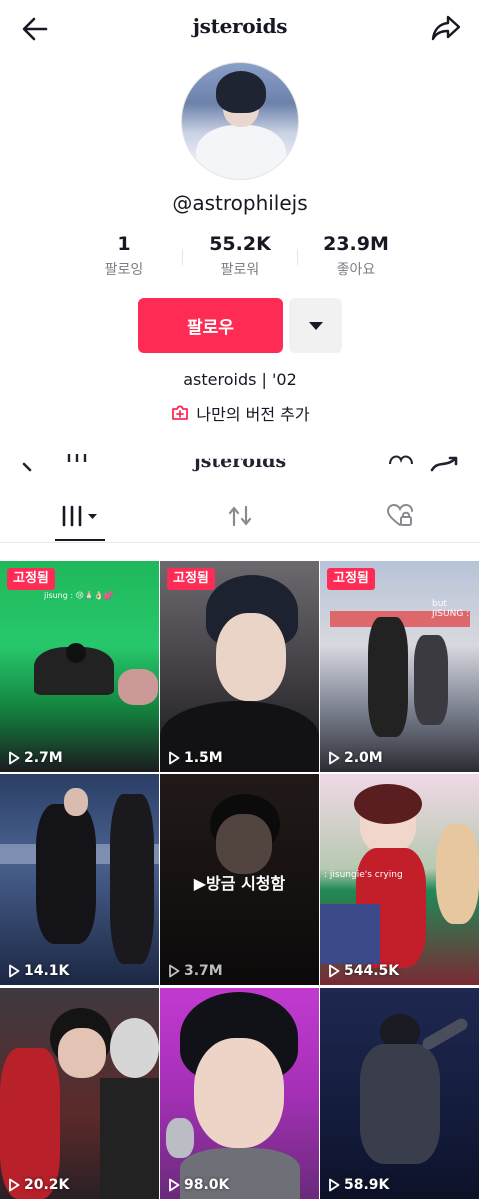  Describe the element at coordinates (240, 270) in the screenshot. I see `followers-label: 팔로워` at that location.